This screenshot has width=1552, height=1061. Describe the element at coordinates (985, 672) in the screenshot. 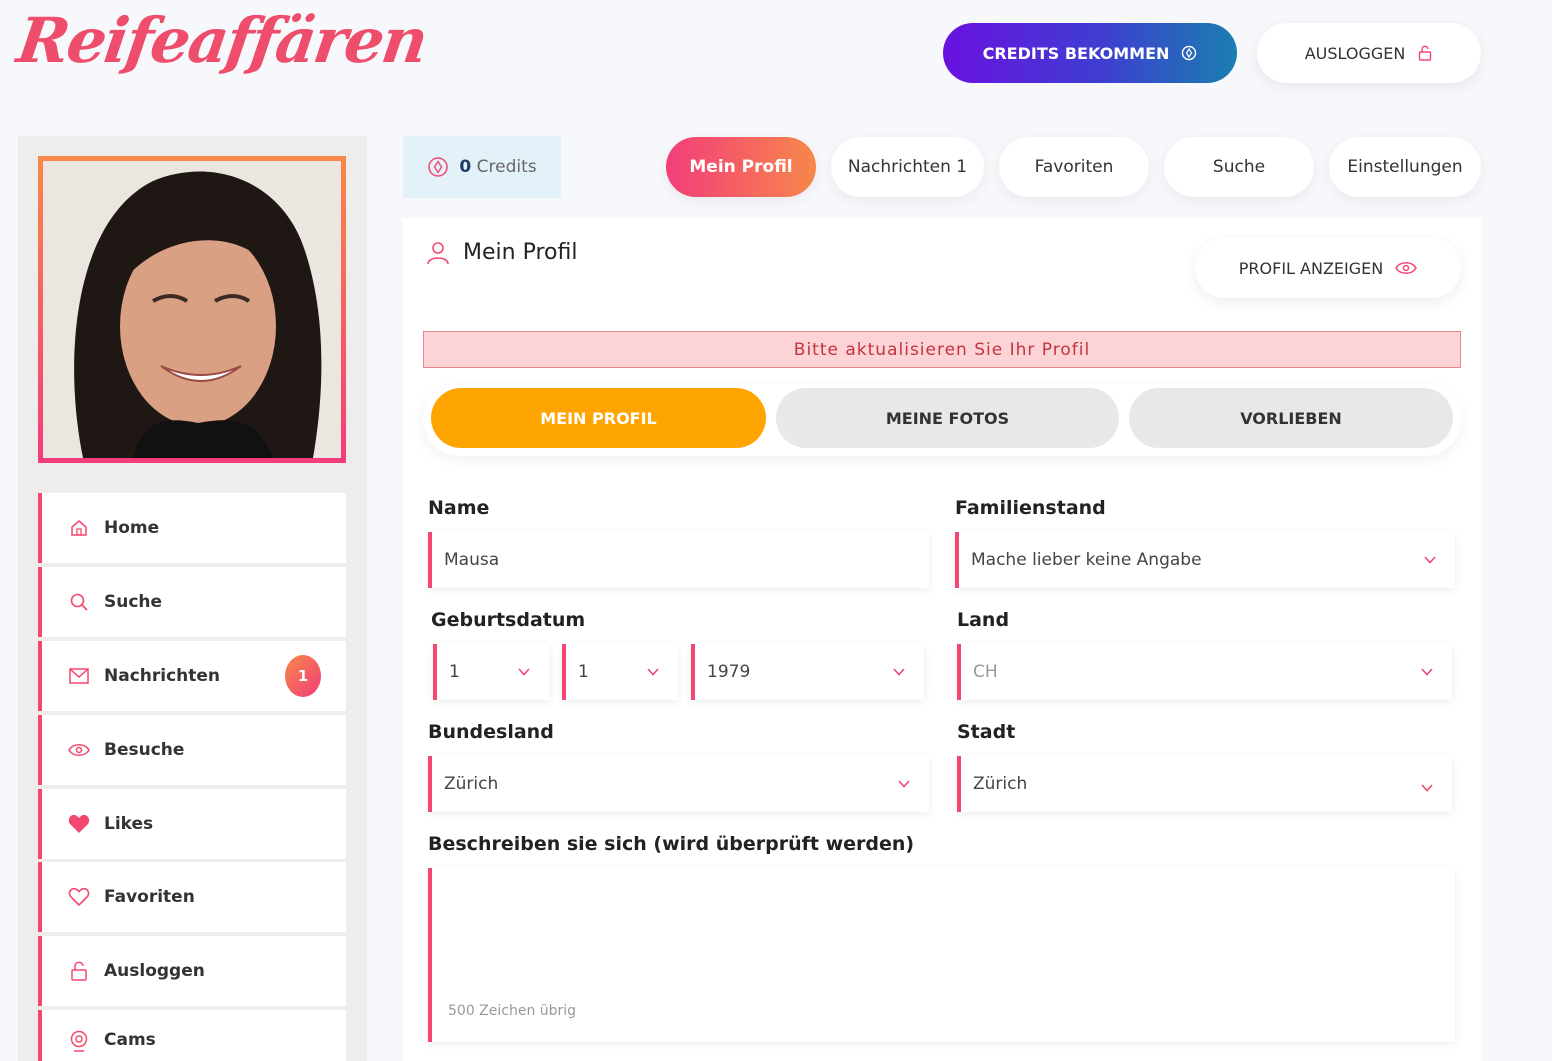

I see `country-value: CH` at that location.